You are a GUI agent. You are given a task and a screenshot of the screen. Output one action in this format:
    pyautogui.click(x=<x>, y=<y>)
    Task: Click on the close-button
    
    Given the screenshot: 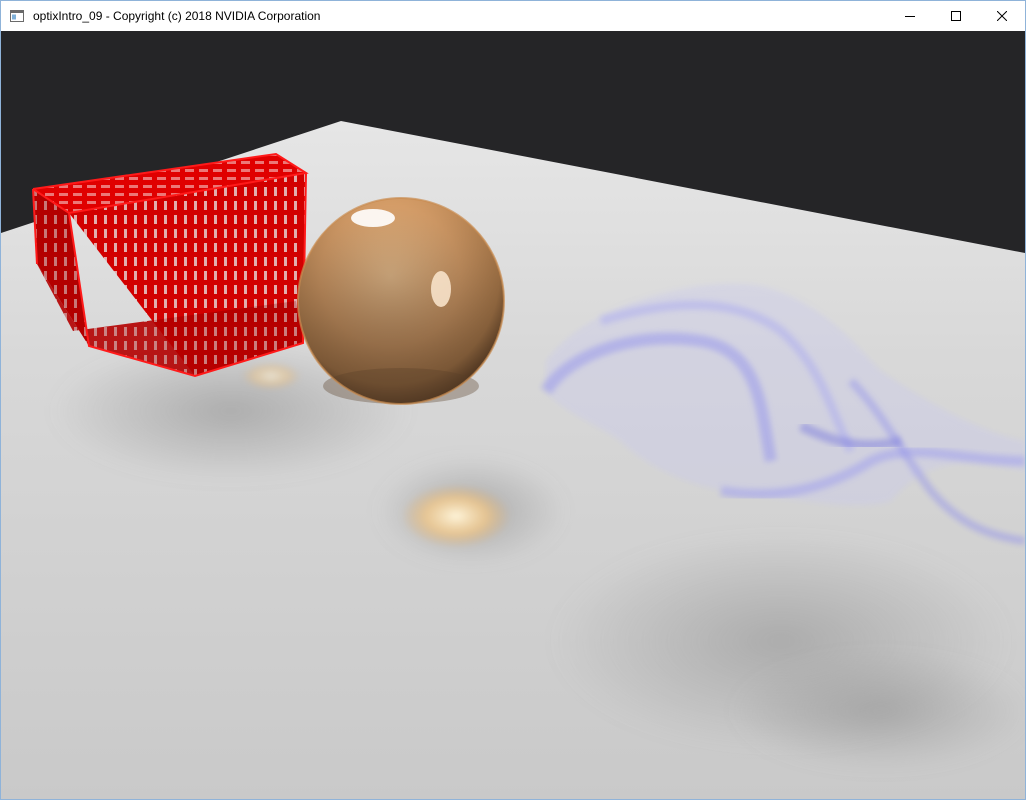 What is the action you would take?
    pyautogui.click(x=1002, y=16)
    